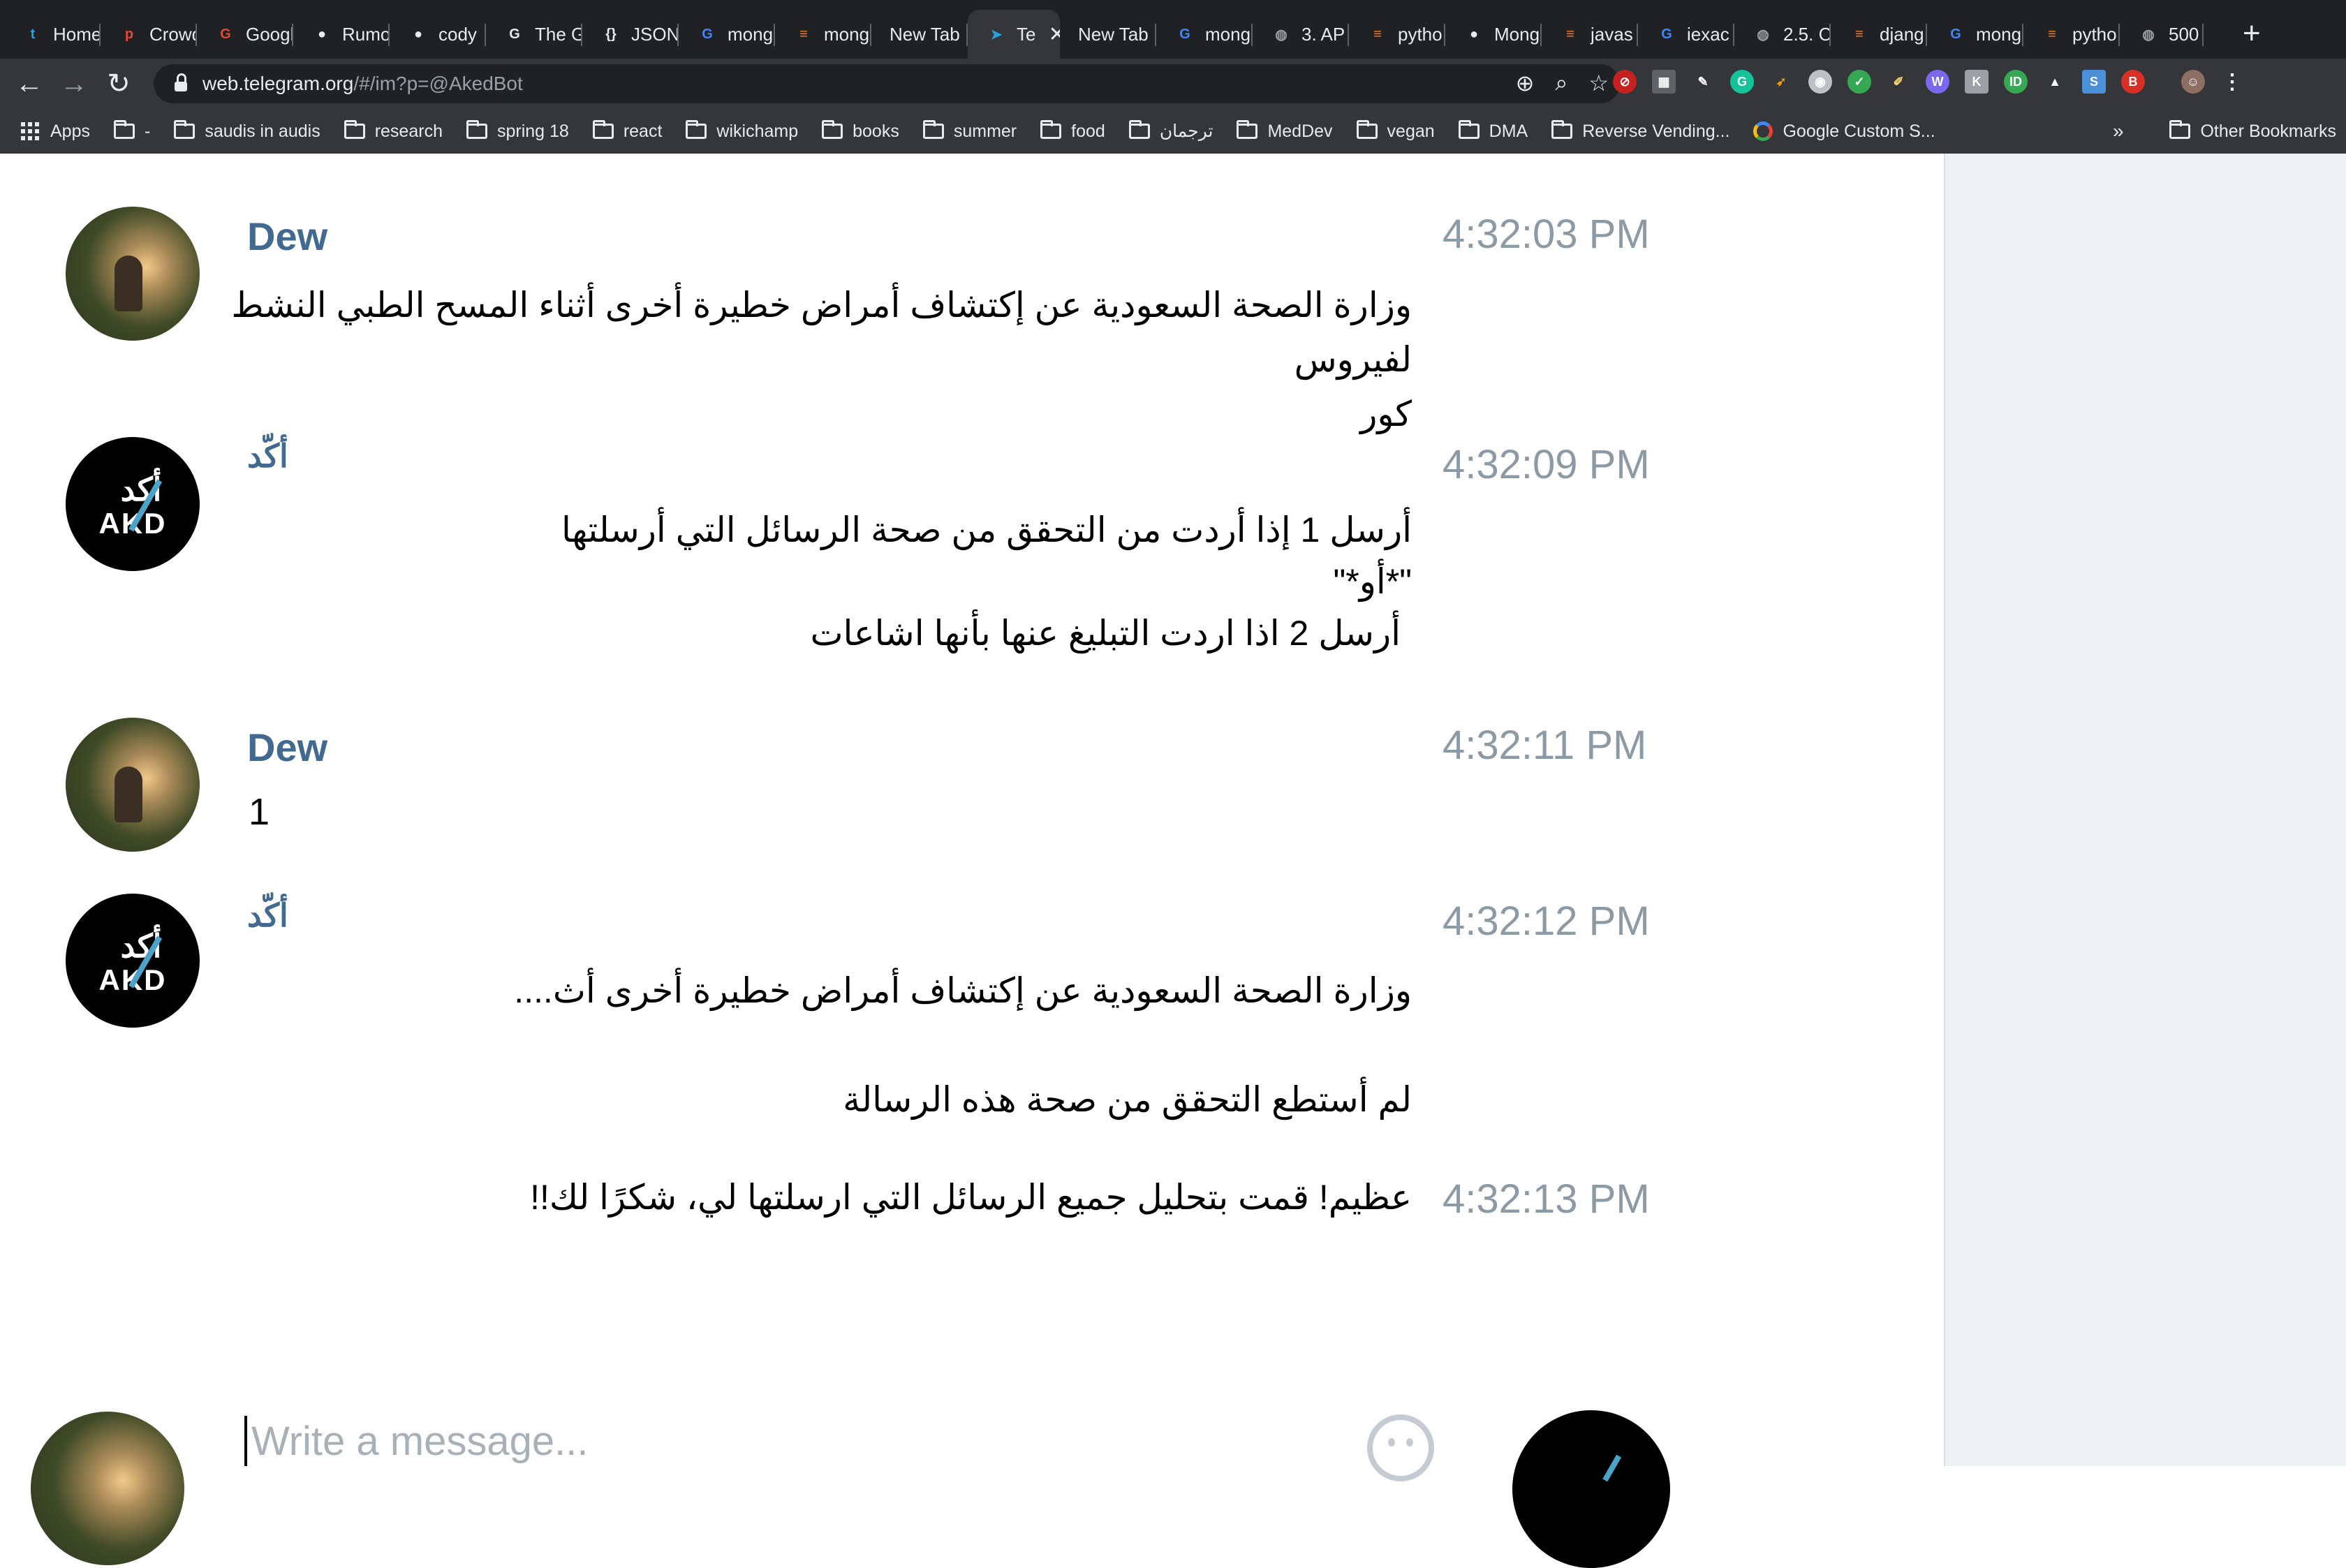  I want to click on tab-label: mong, so click(1999, 34).